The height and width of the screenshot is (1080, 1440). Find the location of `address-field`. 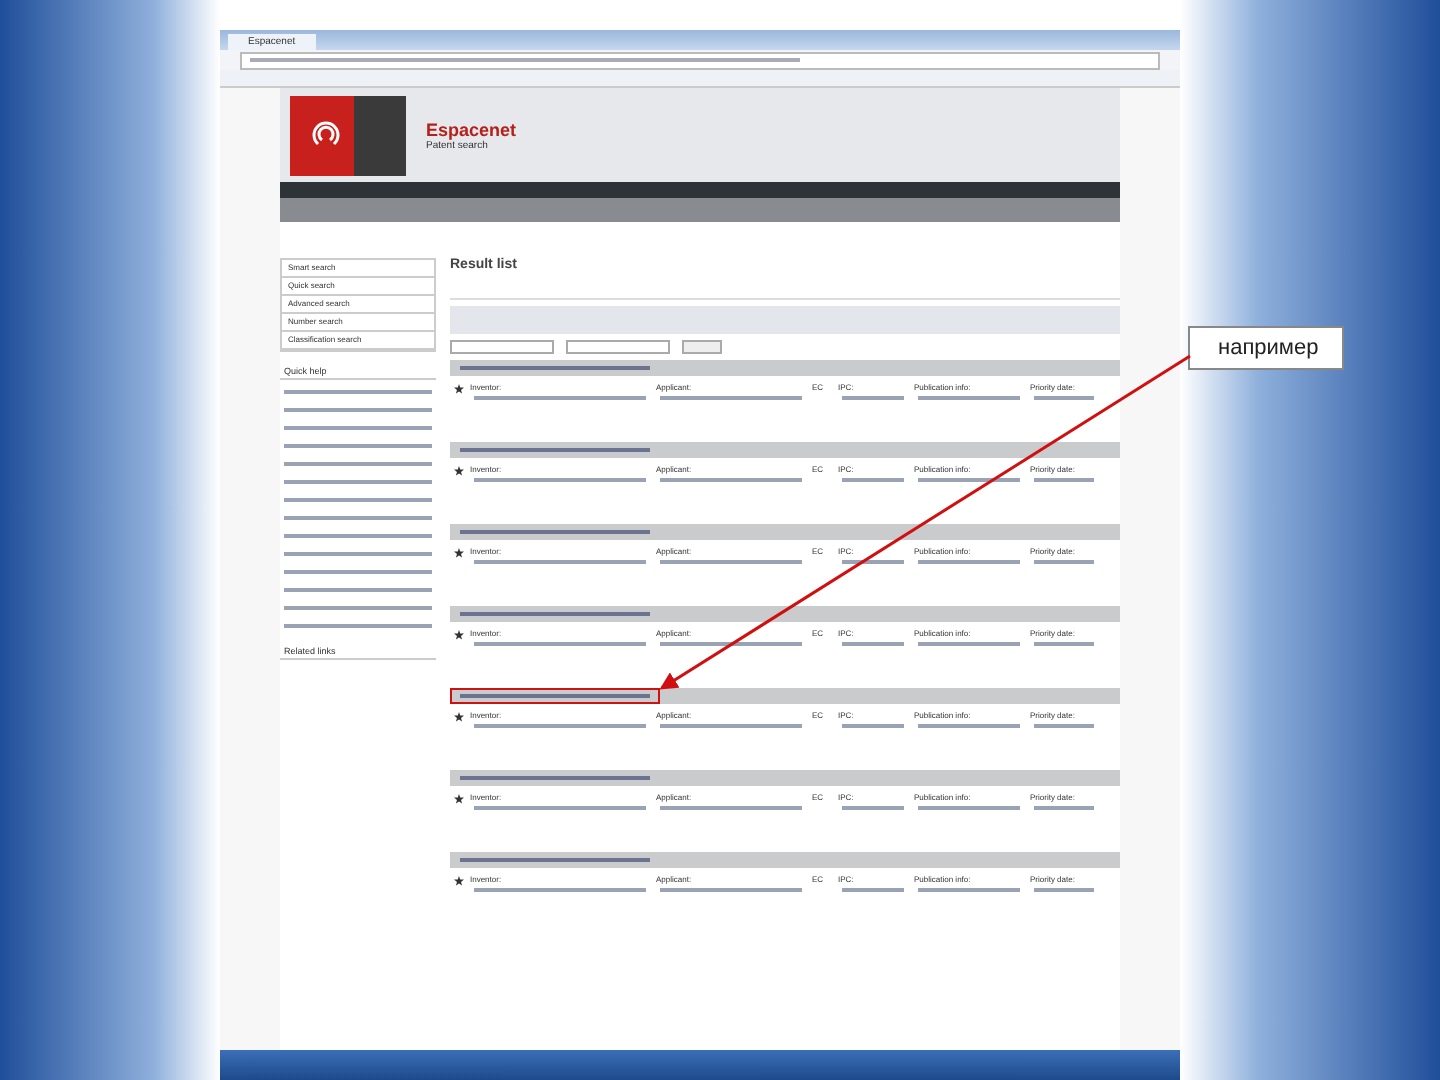

address-field is located at coordinates (700, 60).